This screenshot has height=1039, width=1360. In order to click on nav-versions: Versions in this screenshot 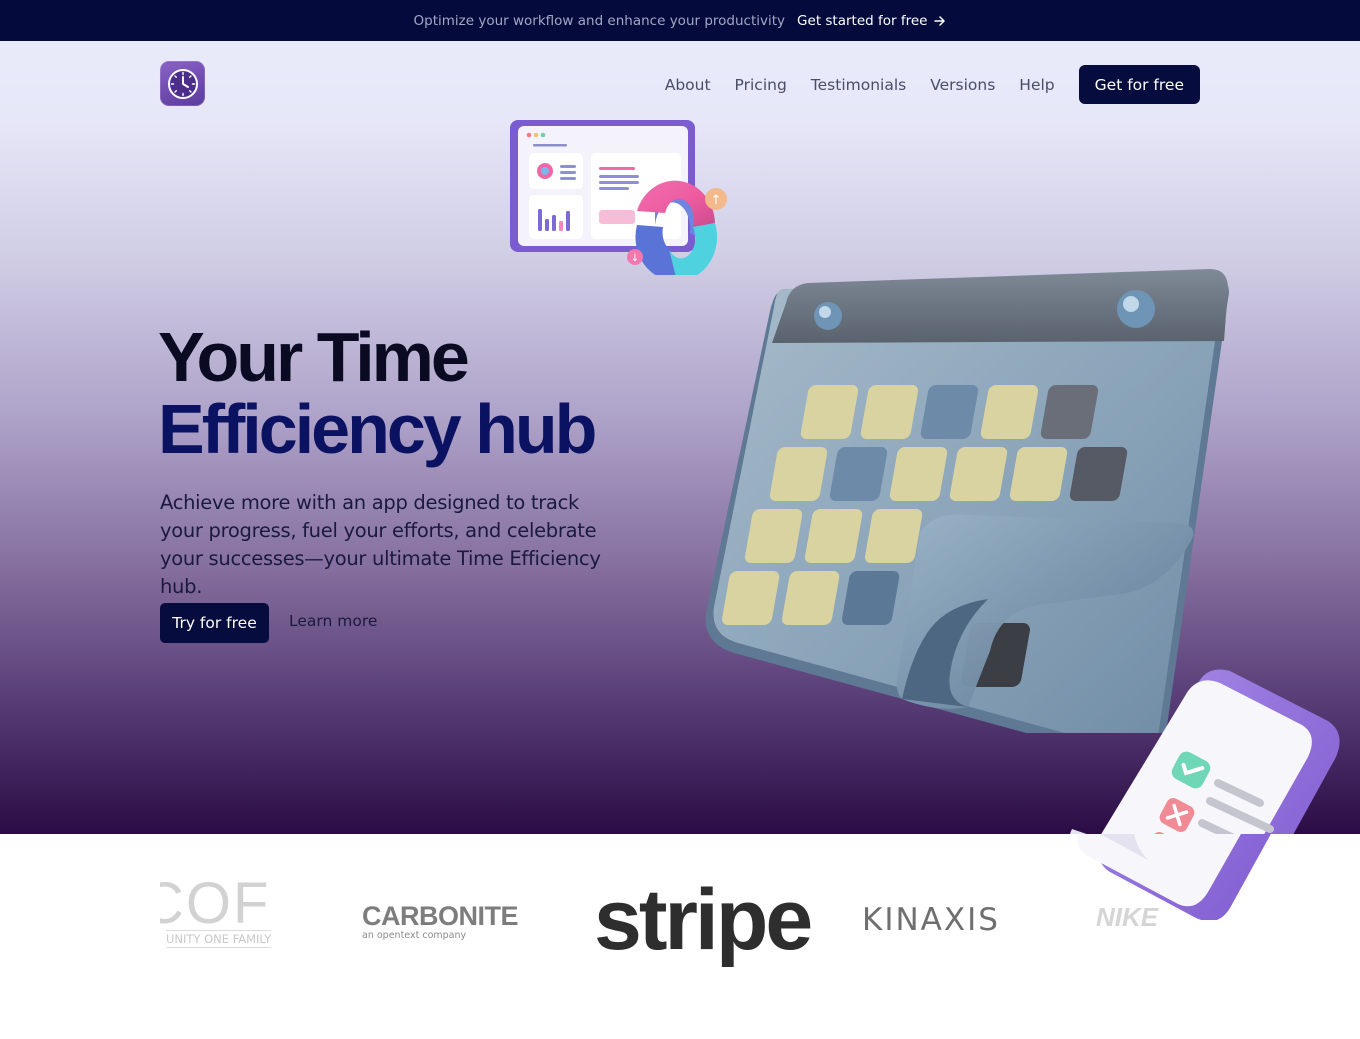, I will do `click(962, 85)`.